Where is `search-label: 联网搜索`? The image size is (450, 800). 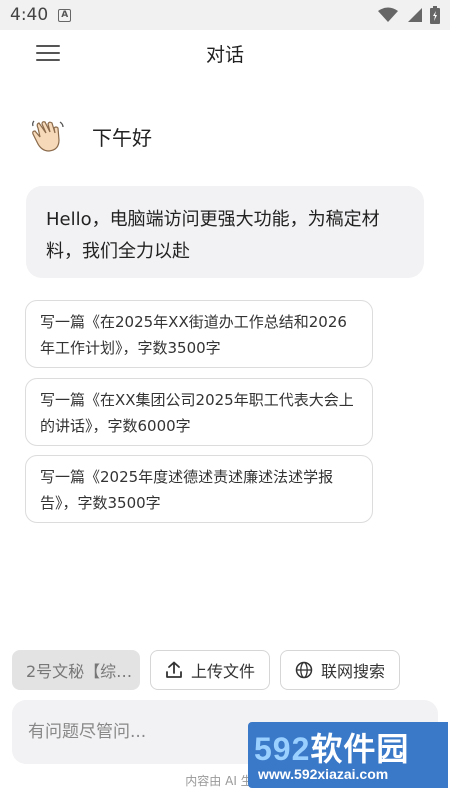 search-label: 联网搜索 is located at coordinates (352, 671).